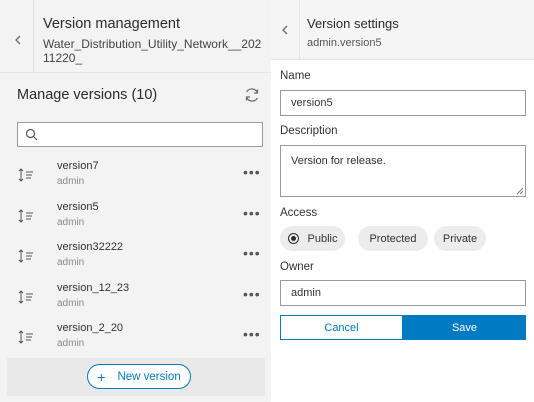  Describe the element at coordinates (112, 24) in the screenshot. I see `panel-title: Version management` at that location.